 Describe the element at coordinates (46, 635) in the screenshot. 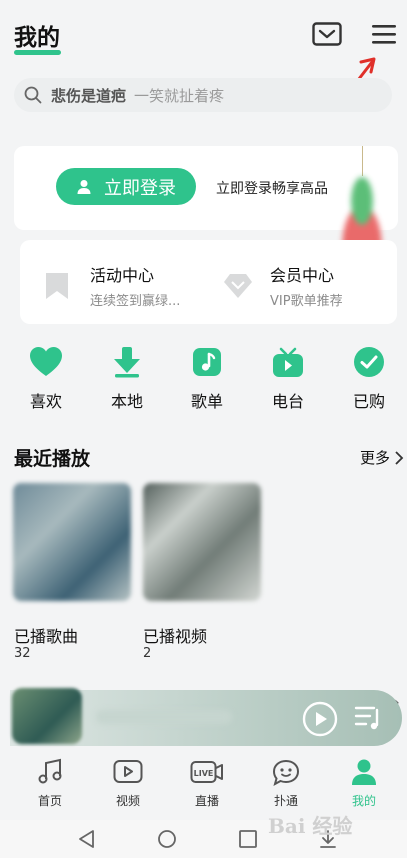

I see `played-songs-label: 已播歌曲` at that location.